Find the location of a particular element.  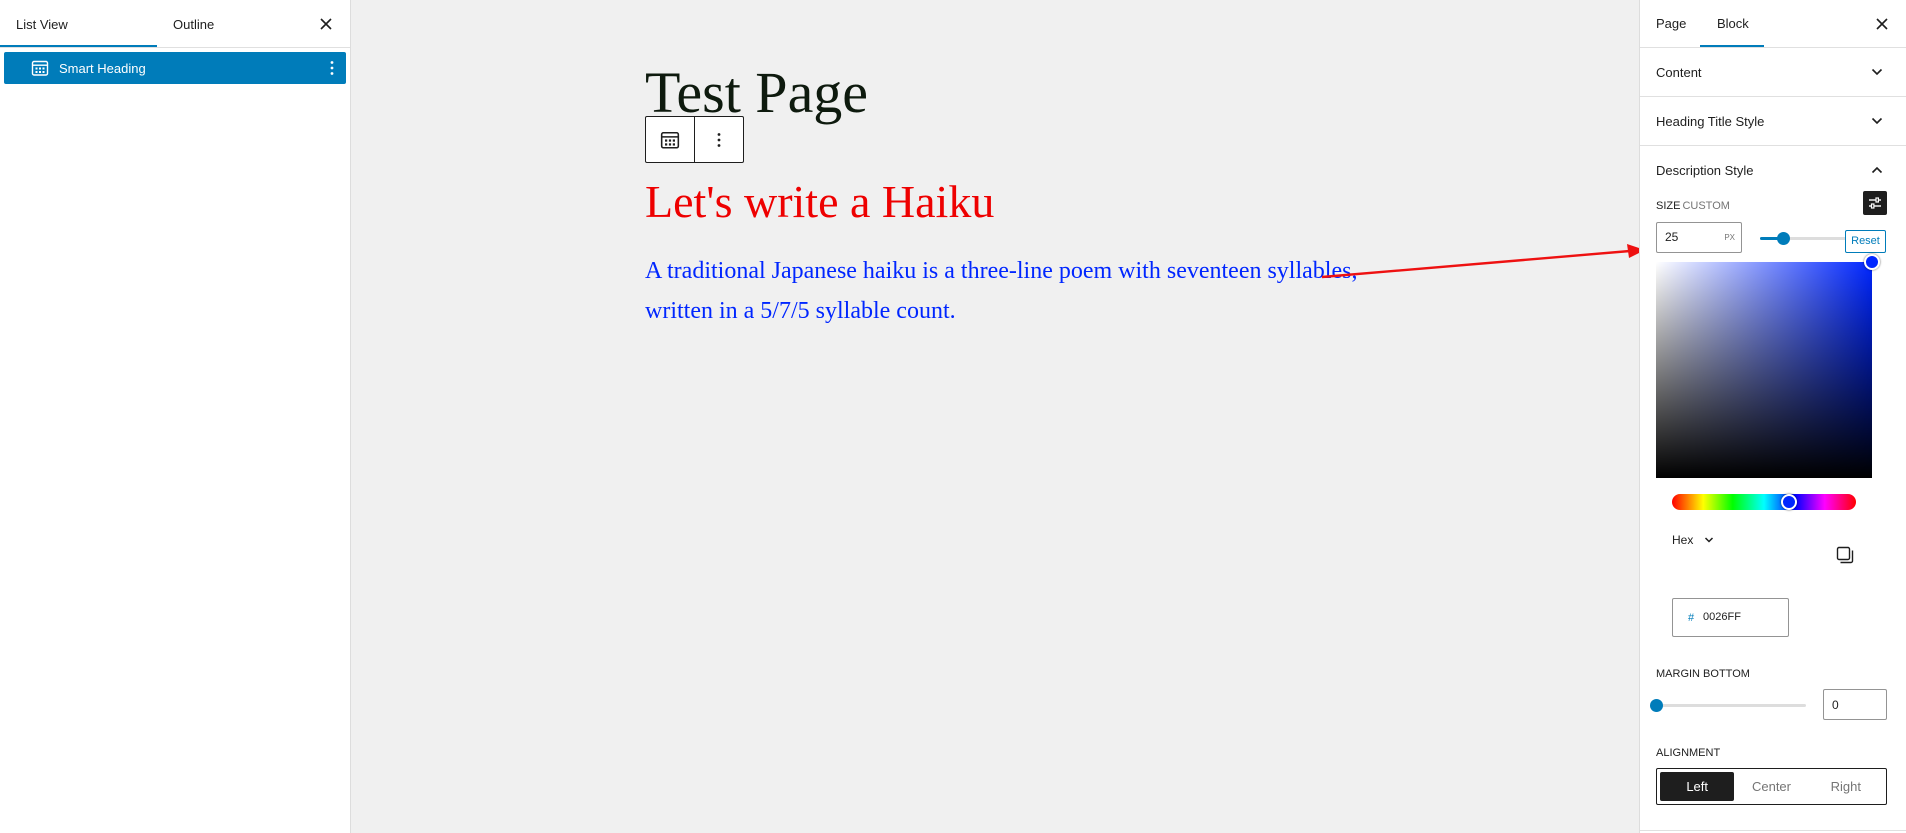

size-label: Size Custom is located at coordinates (1693, 206).